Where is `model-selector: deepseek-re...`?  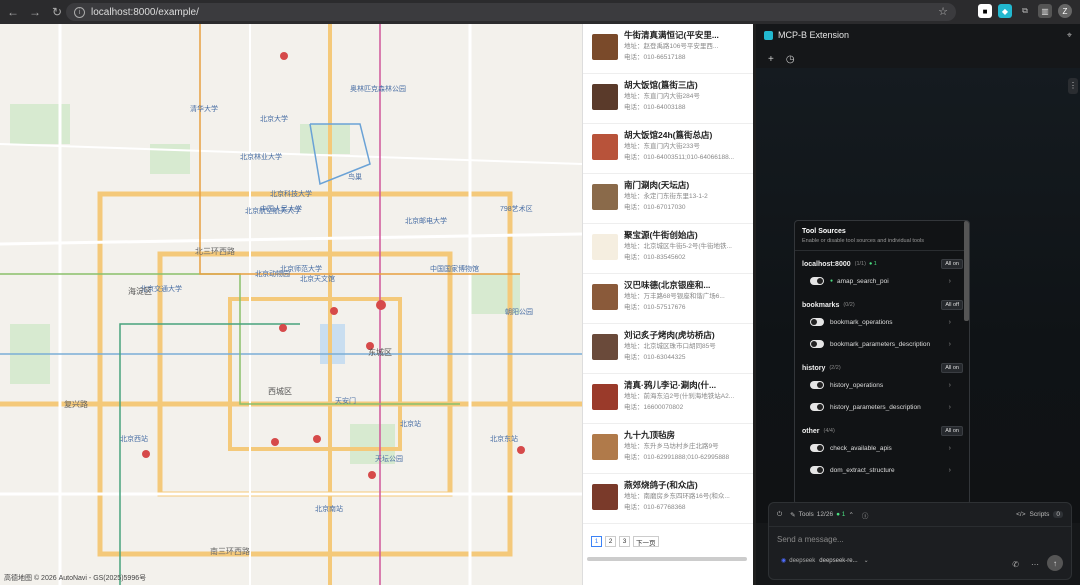 model-selector: deepseek-re... is located at coordinates (838, 561).